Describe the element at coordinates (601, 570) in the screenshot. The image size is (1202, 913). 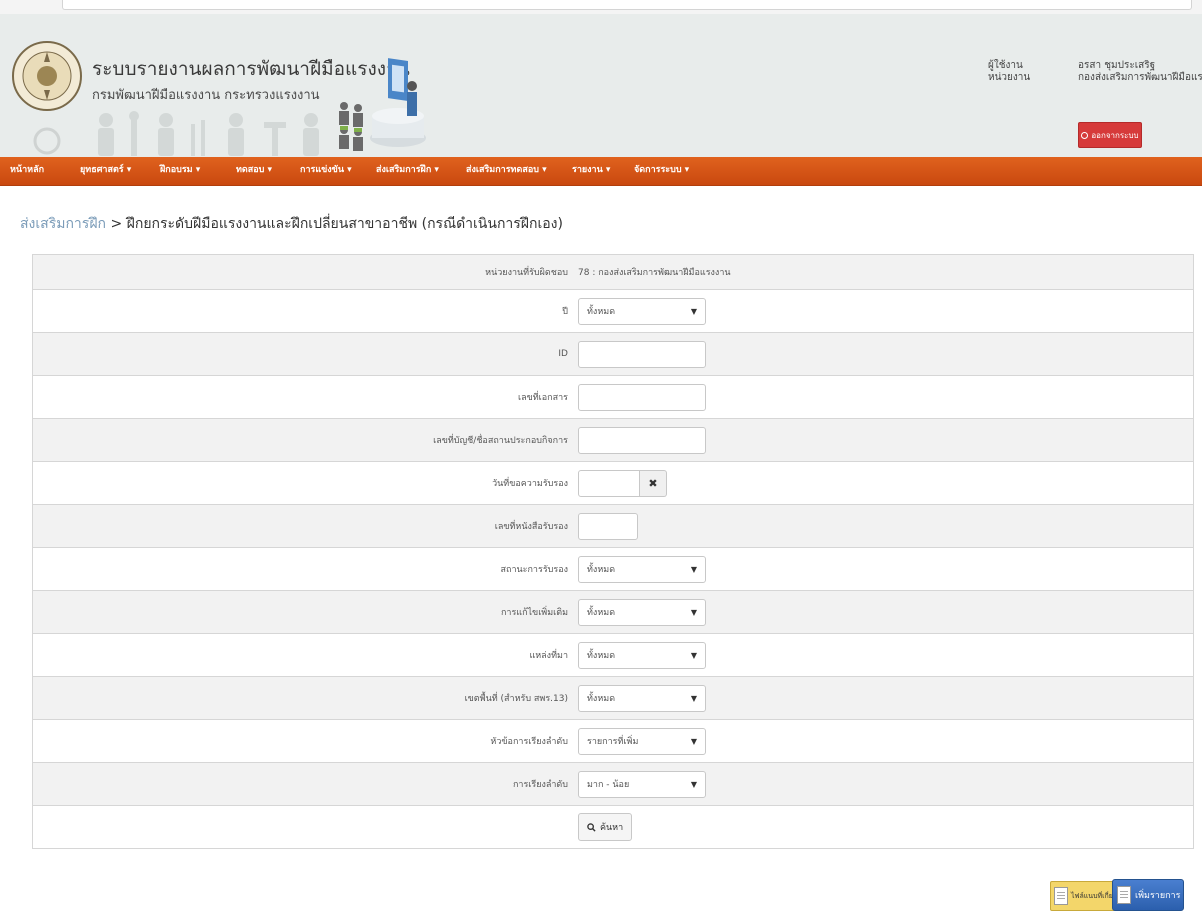
I see `status-select-value: ทั้งหมด` at that location.